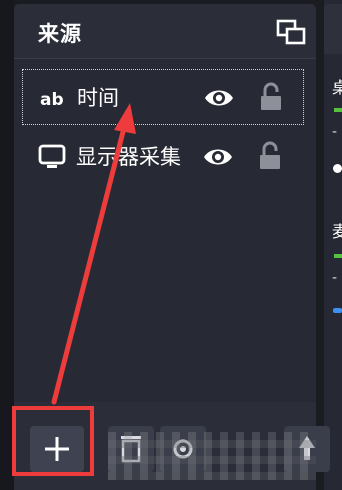 The width and height of the screenshot is (342, 490). I want to click on text-gdi-icon: ab, so click(53, 98).